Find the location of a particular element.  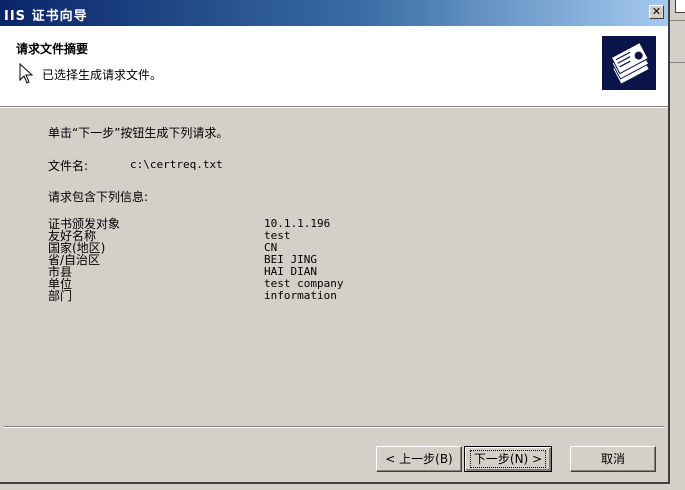

info-label: 部门 is located at coordinates (60, 296).